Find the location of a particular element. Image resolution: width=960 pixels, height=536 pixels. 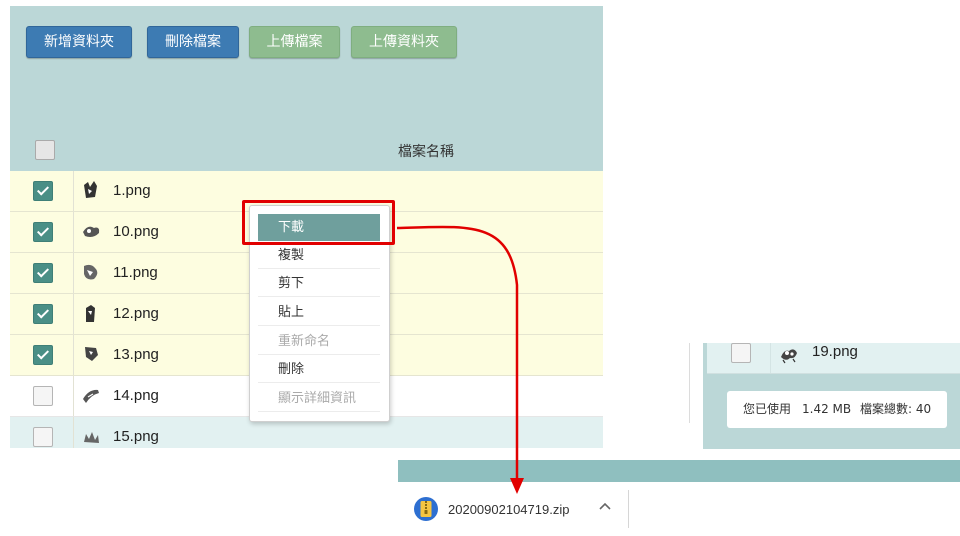

file-name: 12.png is located at coordinates (136, 313).